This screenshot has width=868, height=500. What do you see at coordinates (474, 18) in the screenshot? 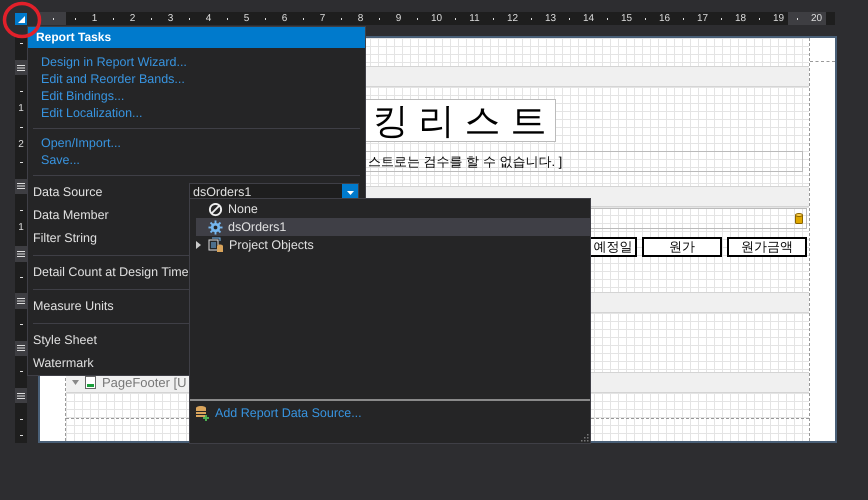
I see `ruler-number: 11` at bounding box center [474, 18].